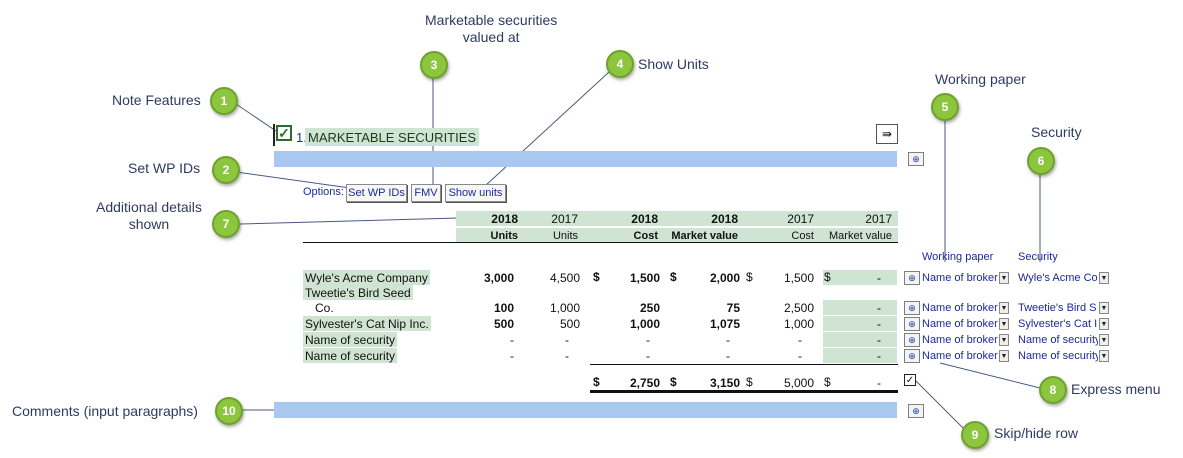  I want to click on row-4-express-icon: ⊕, so click(912, 340).